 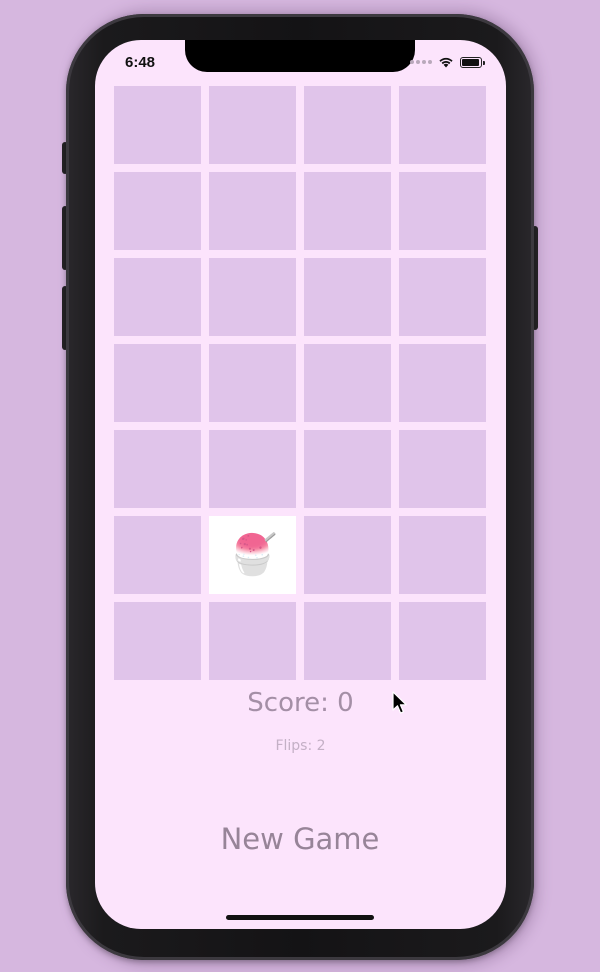 What do you see at coordinates (300, 839) in the screenshot?
I see `new-game-button: New Game` at bounding box center [300, 839].